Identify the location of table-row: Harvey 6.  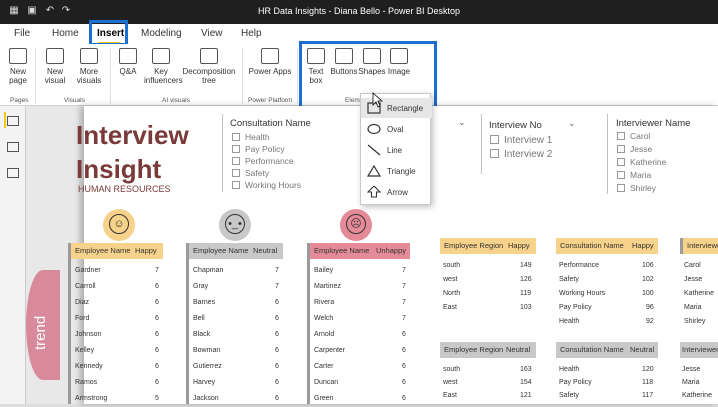
(236, 383).